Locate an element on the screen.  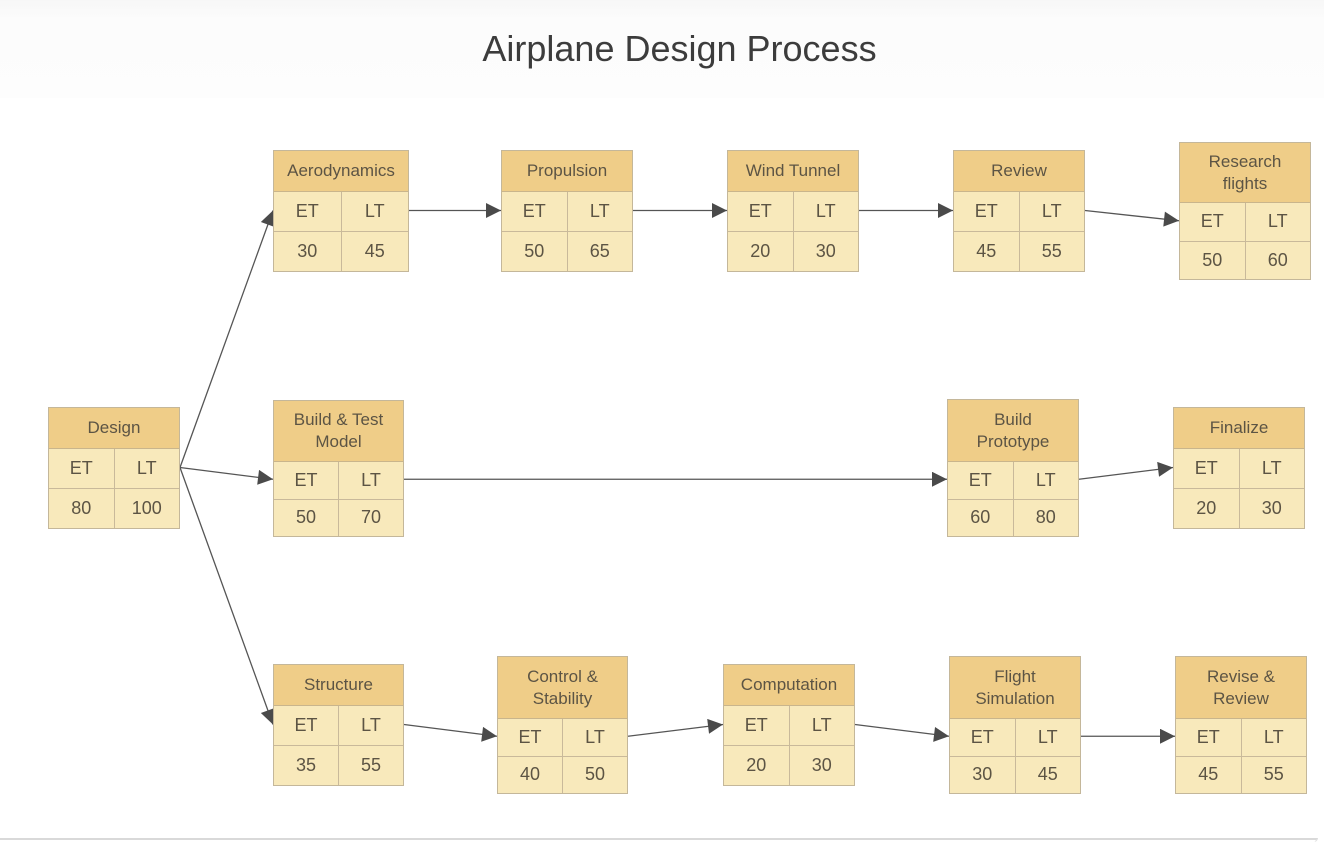
node-finalize: Finalize ET LT 20 30 is located at coordinates (1239, 468).